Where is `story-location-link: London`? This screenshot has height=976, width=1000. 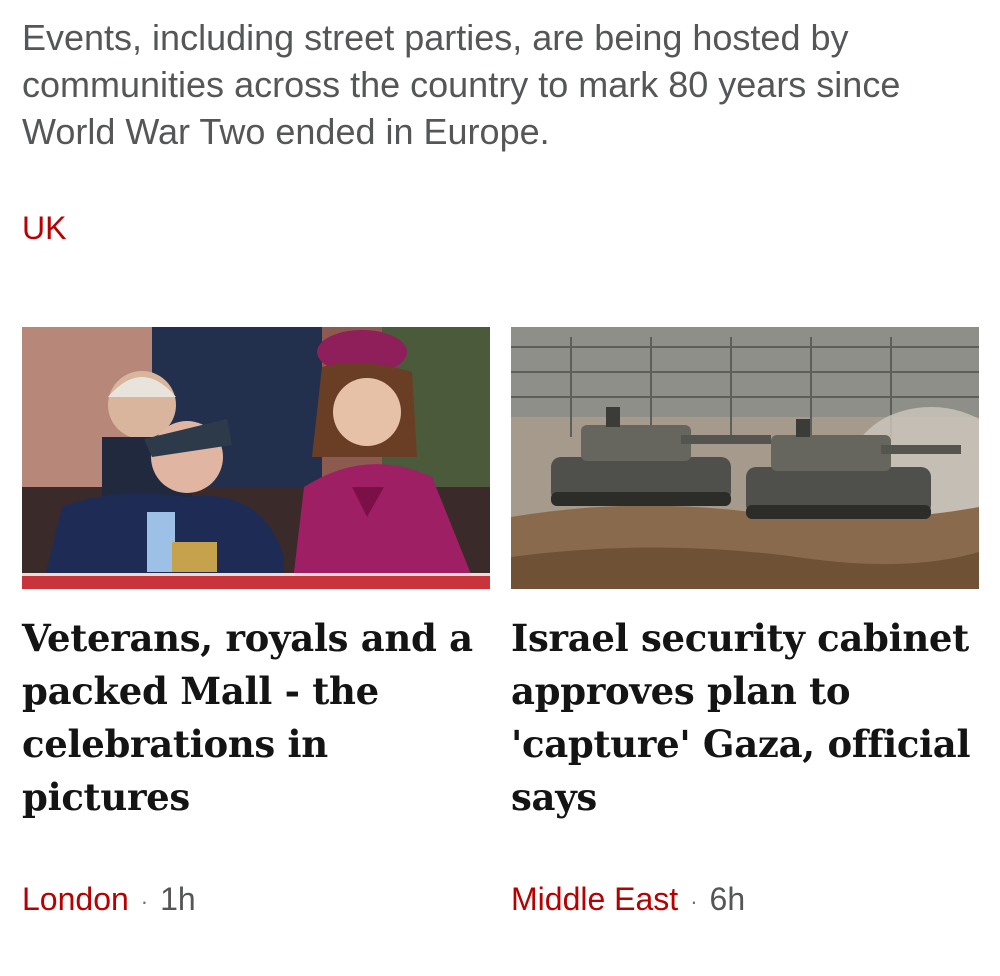 story-location-link: London is located at coordinates (75, 899).